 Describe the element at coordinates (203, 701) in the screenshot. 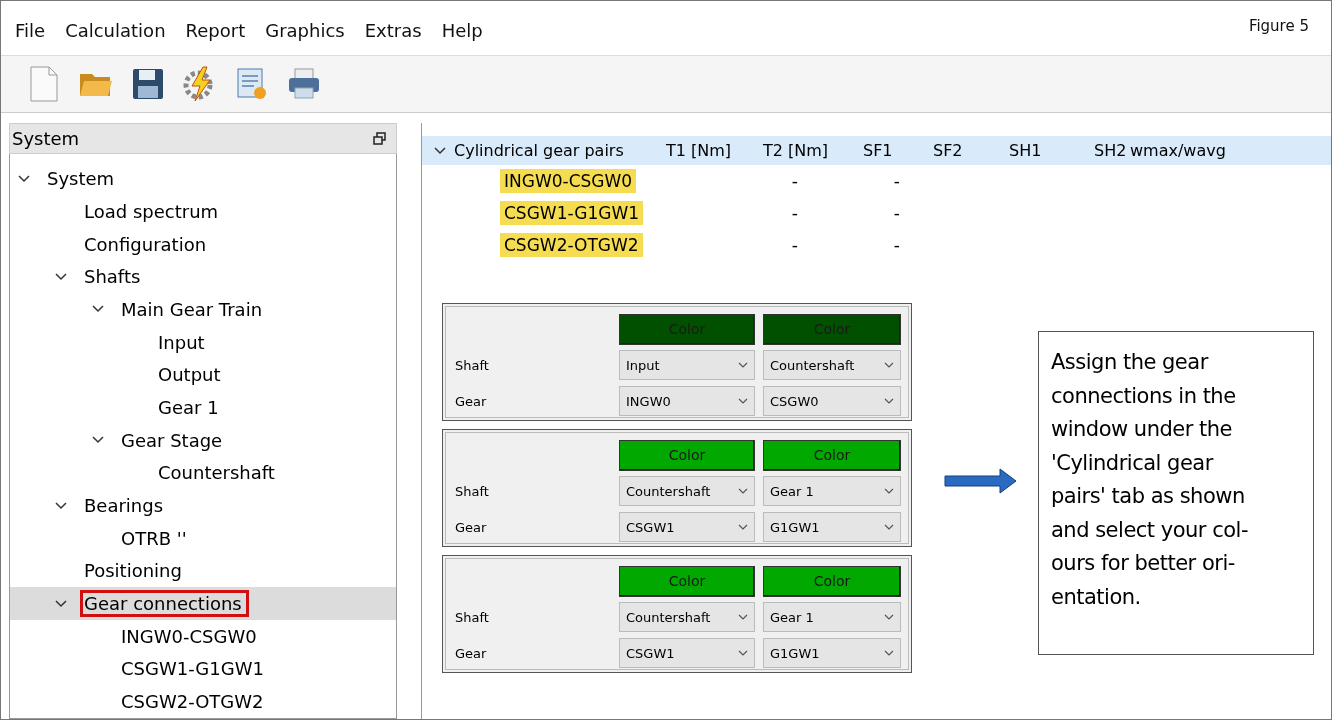

I see `tree-item: CSGW2-OTGW2` at that location.